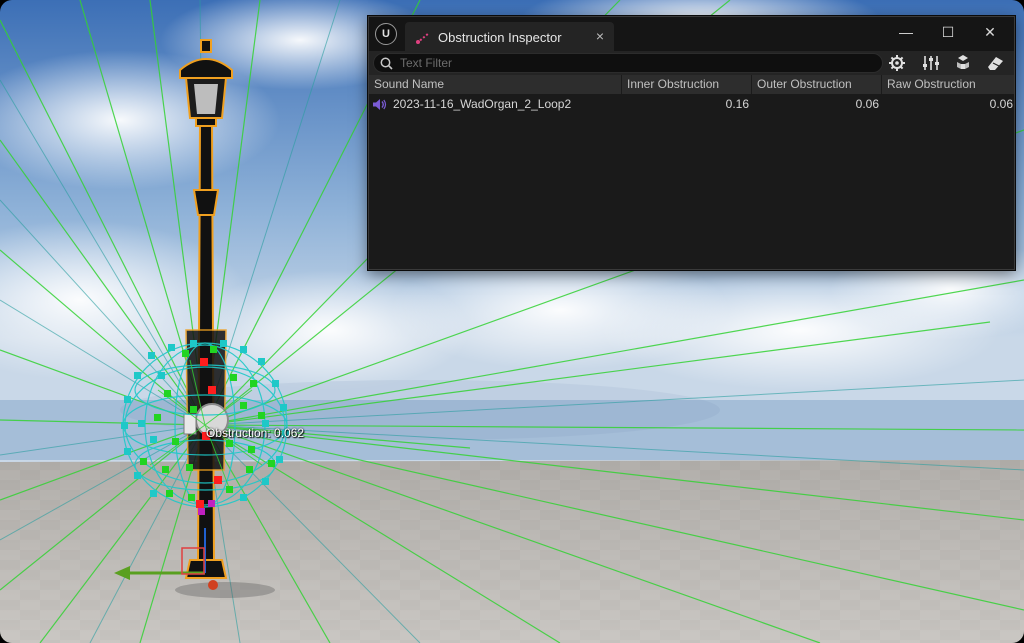  I want to click on sound-name-cell: 2023-11-16_WadOrgan_2_Loop2, so click(495, 104).